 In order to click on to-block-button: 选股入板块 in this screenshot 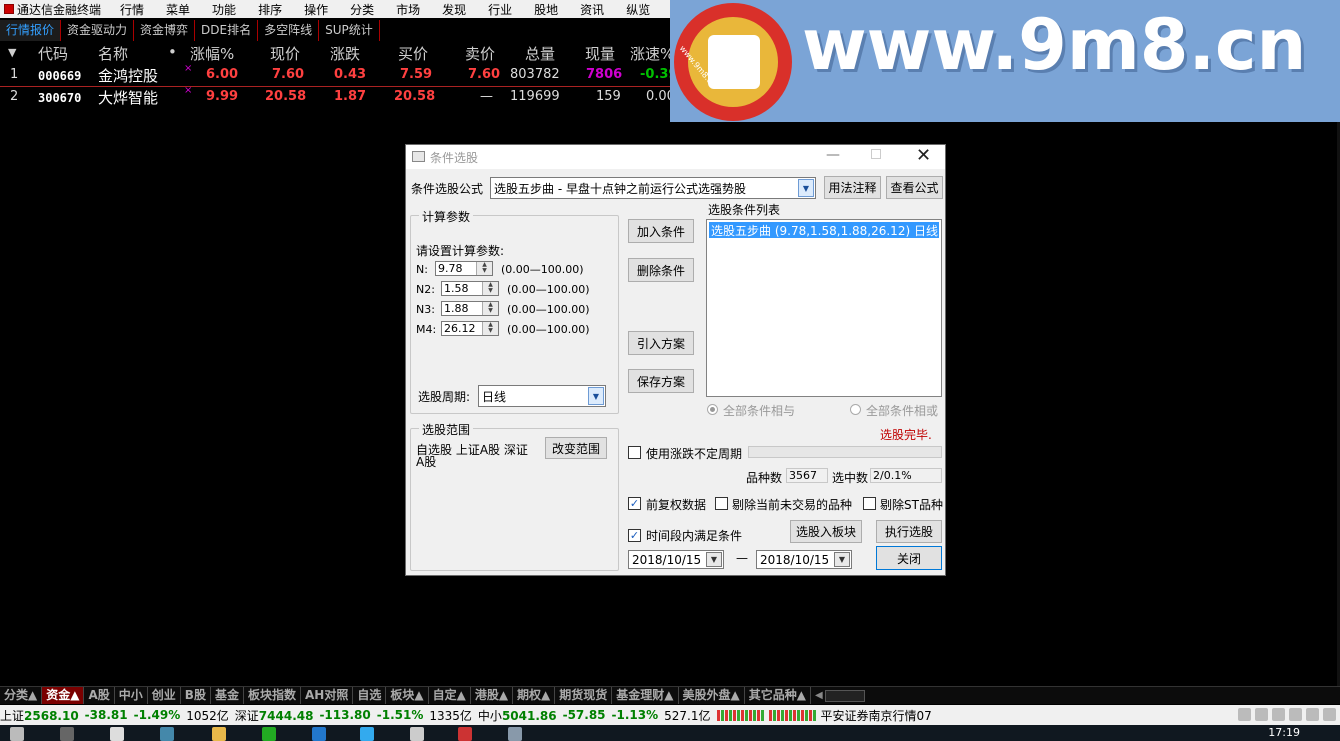, I will do `click(826, 531)`.